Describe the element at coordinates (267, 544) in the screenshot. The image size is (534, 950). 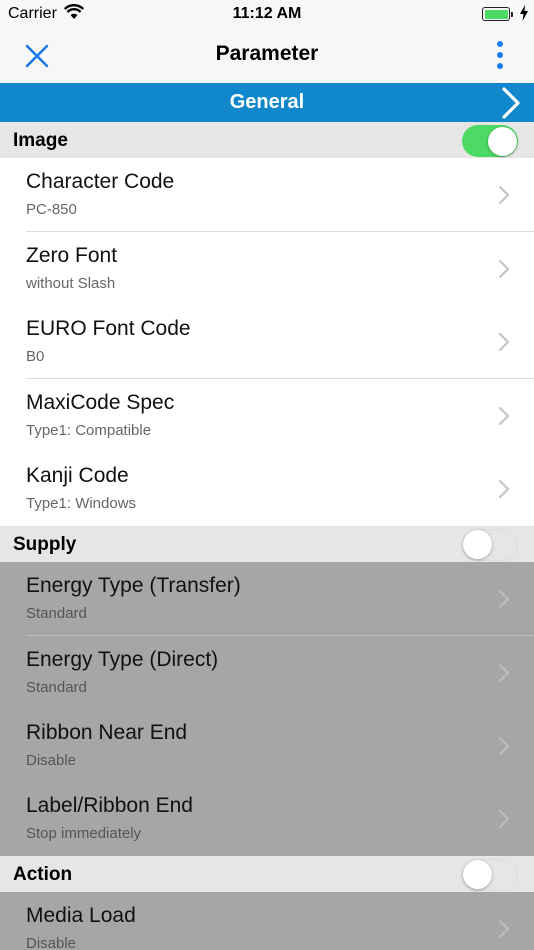
I see `group-header-supply: Supply` at that location.